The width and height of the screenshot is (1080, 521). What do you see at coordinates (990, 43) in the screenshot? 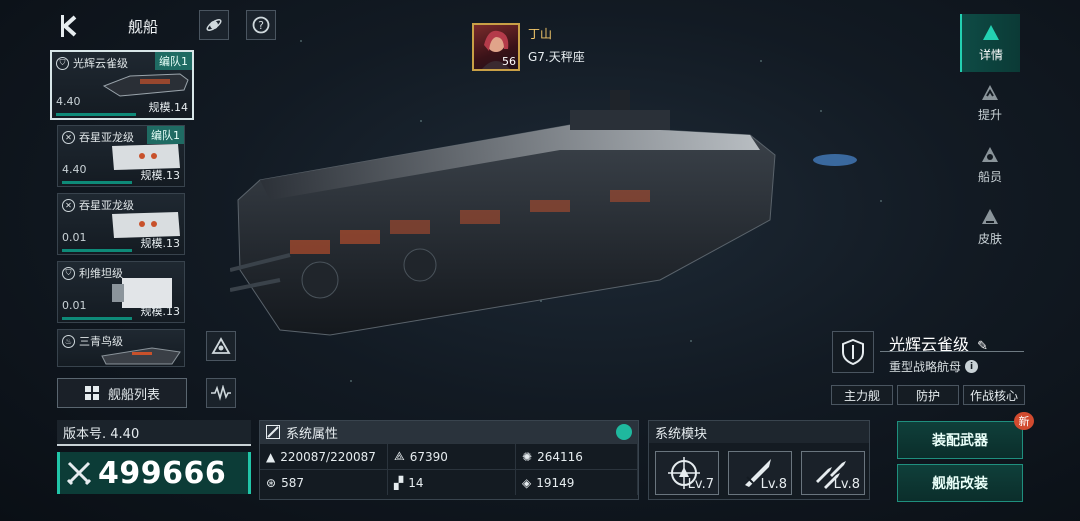
I see `tab-details: 详情` at bounding box center [990, 43].